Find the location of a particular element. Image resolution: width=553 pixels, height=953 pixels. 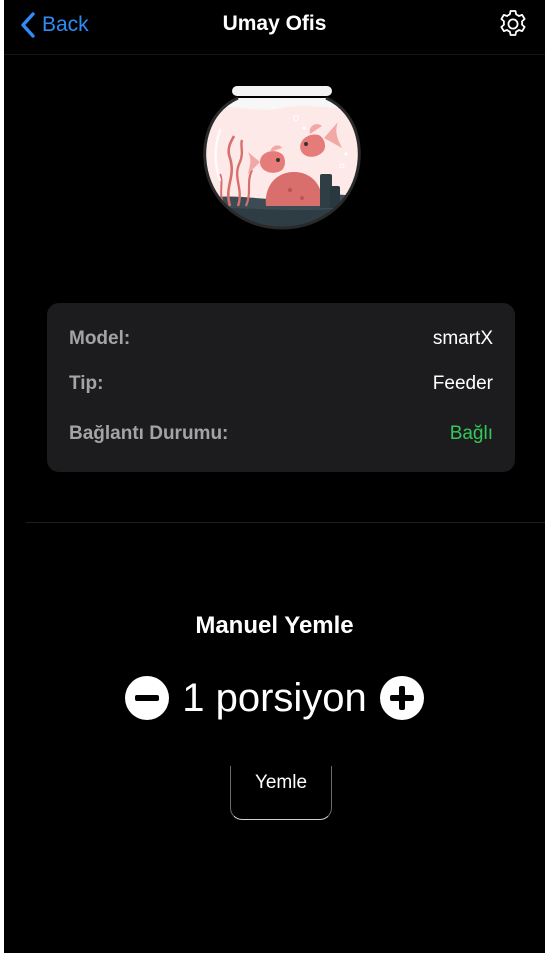

info-value: Feeder is located at coordinates (462, 383).